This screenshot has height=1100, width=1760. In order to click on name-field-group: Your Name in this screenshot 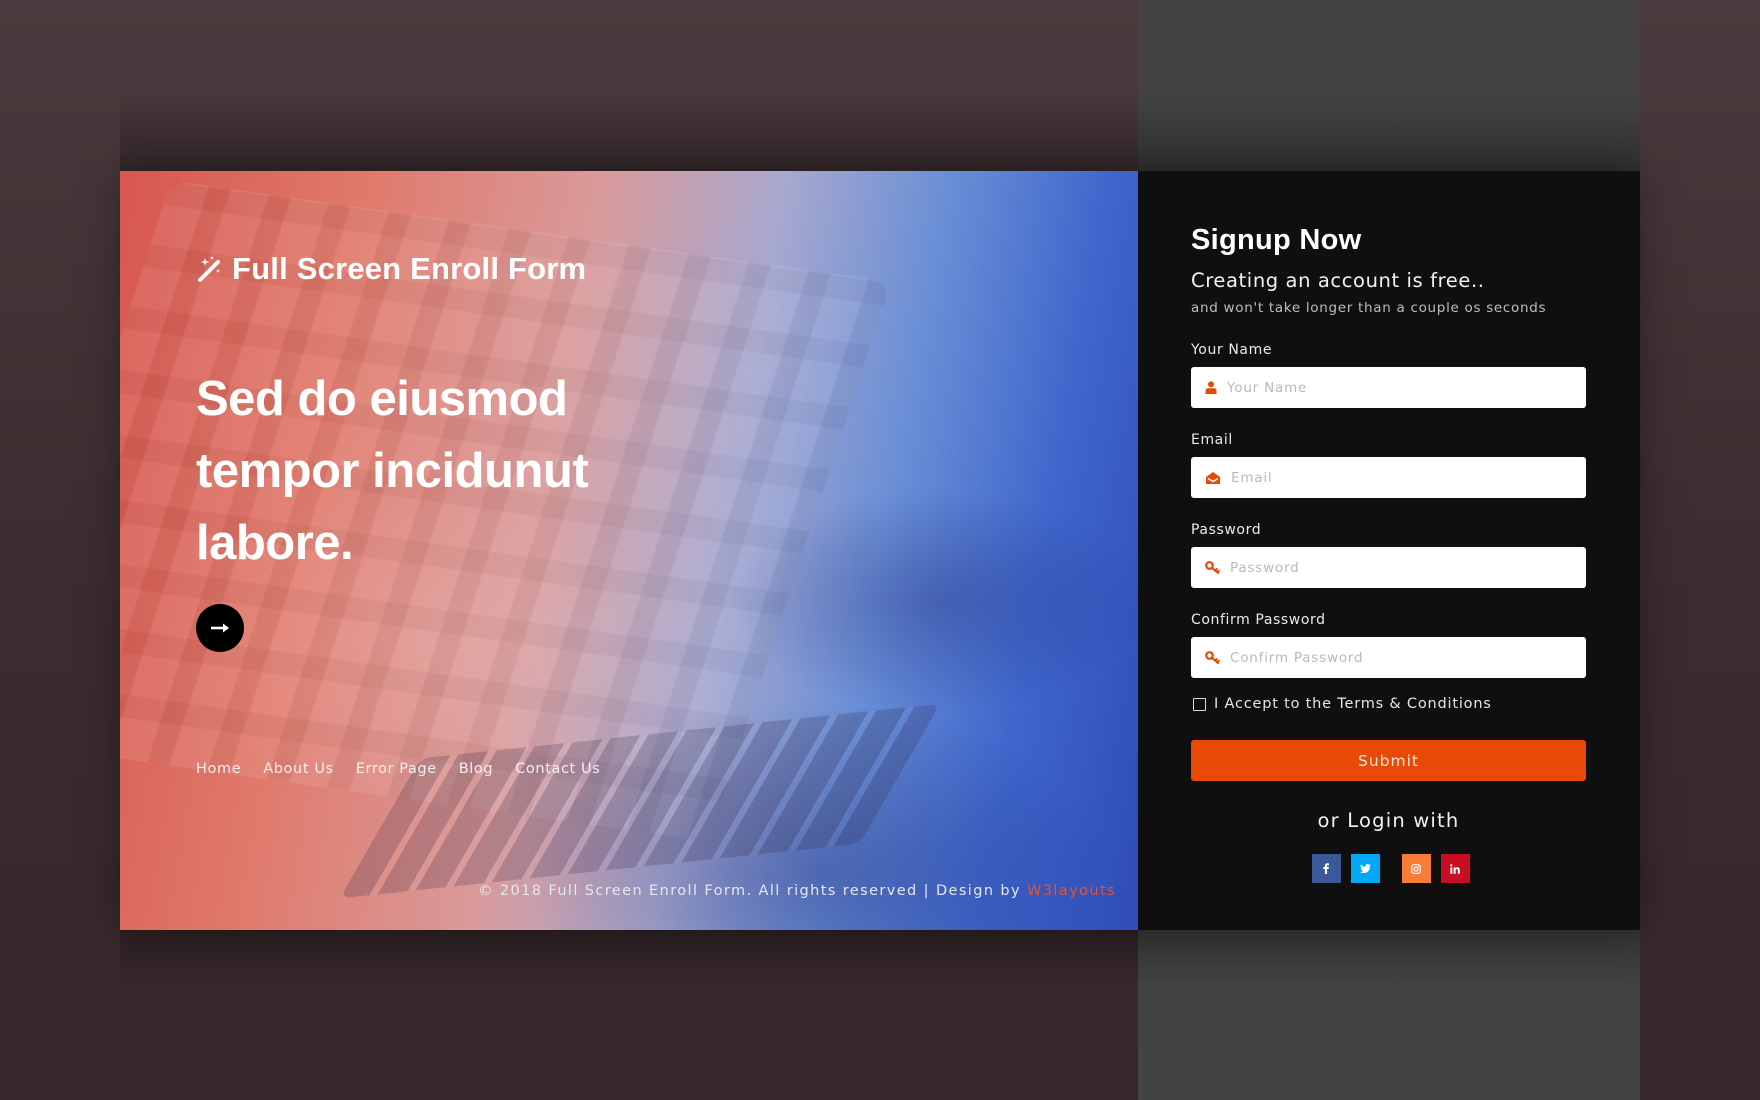, I will do `click(1388, 375)`.